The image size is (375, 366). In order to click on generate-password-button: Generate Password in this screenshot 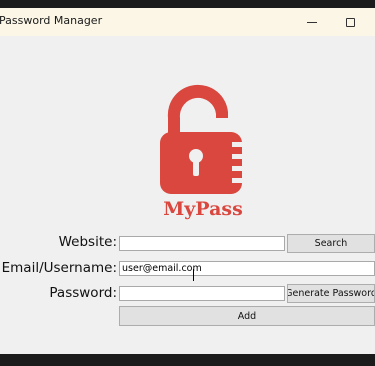, I will do `click(331, 293)`.